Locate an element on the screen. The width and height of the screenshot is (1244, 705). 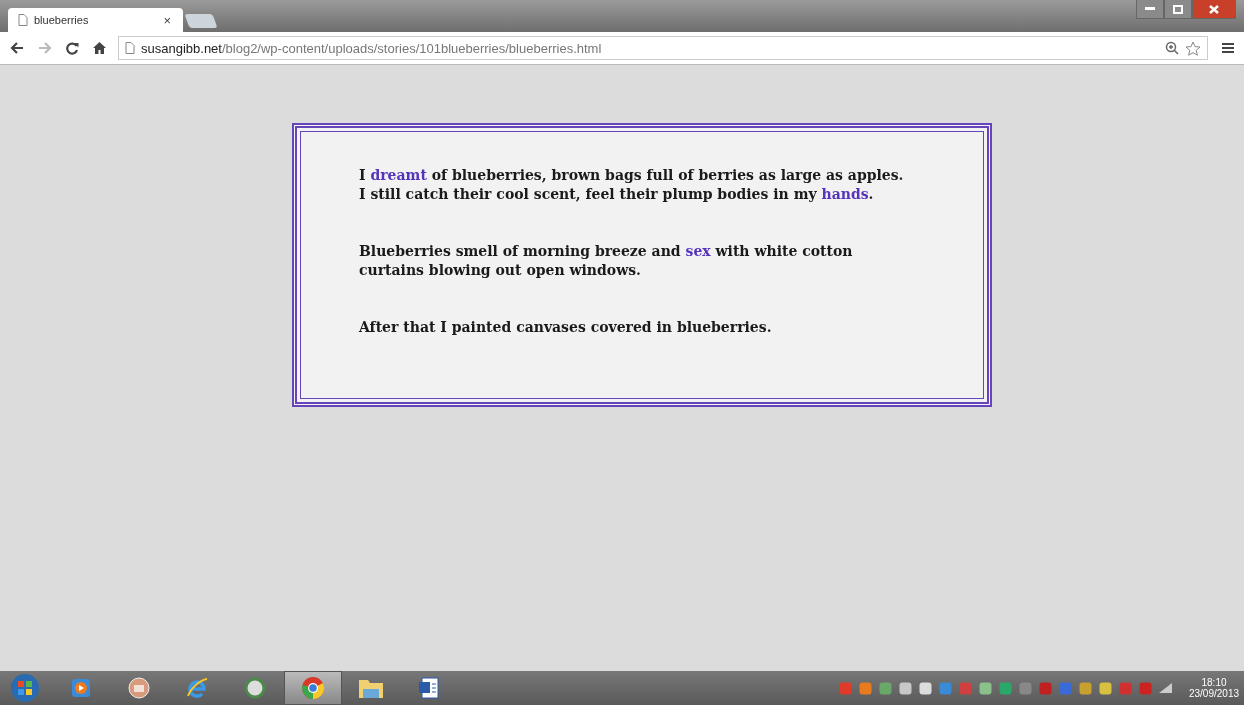
maximize-icon is located at coordinates (1178, 9).